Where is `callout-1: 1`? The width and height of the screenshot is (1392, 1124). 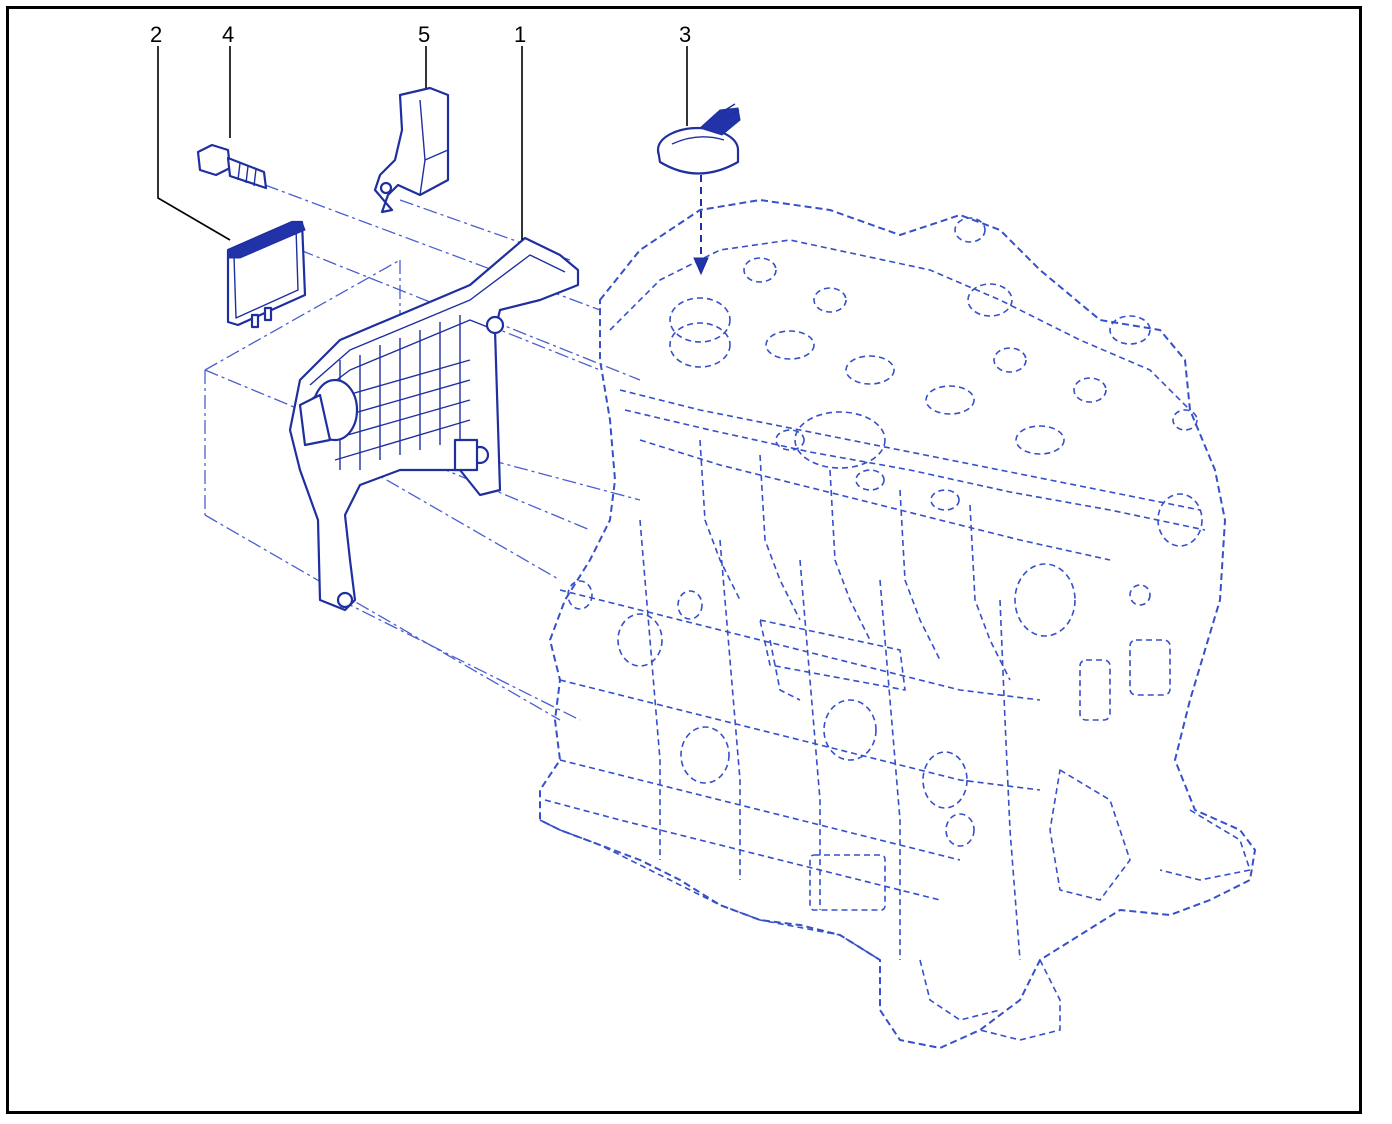
callout-1: 1 is located at coordinates (520, 34).